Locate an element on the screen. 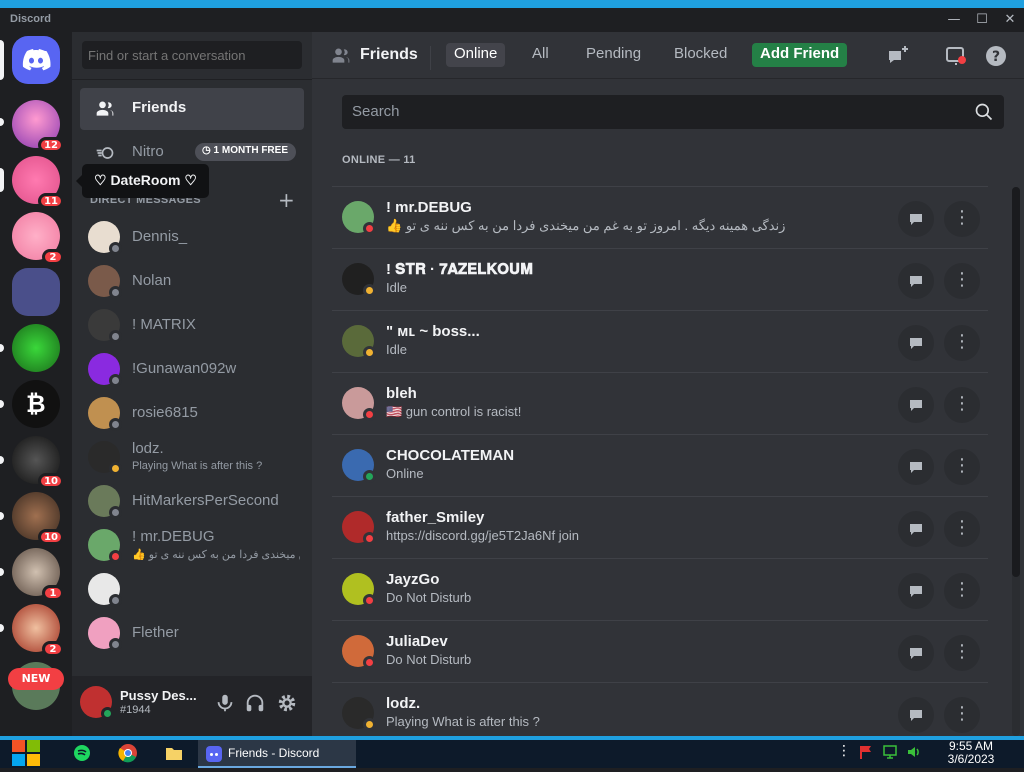 This screenshot has width=1024, height=772. headphones-icon is located at coordinates (255, 703).